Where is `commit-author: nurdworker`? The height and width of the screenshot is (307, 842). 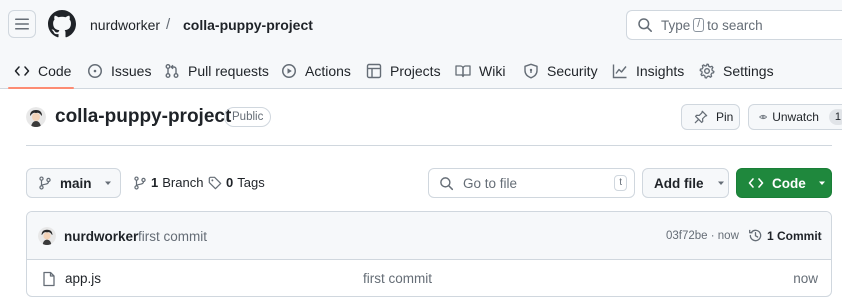 commit-author: nurdworker is located at coordinates (101, 236).